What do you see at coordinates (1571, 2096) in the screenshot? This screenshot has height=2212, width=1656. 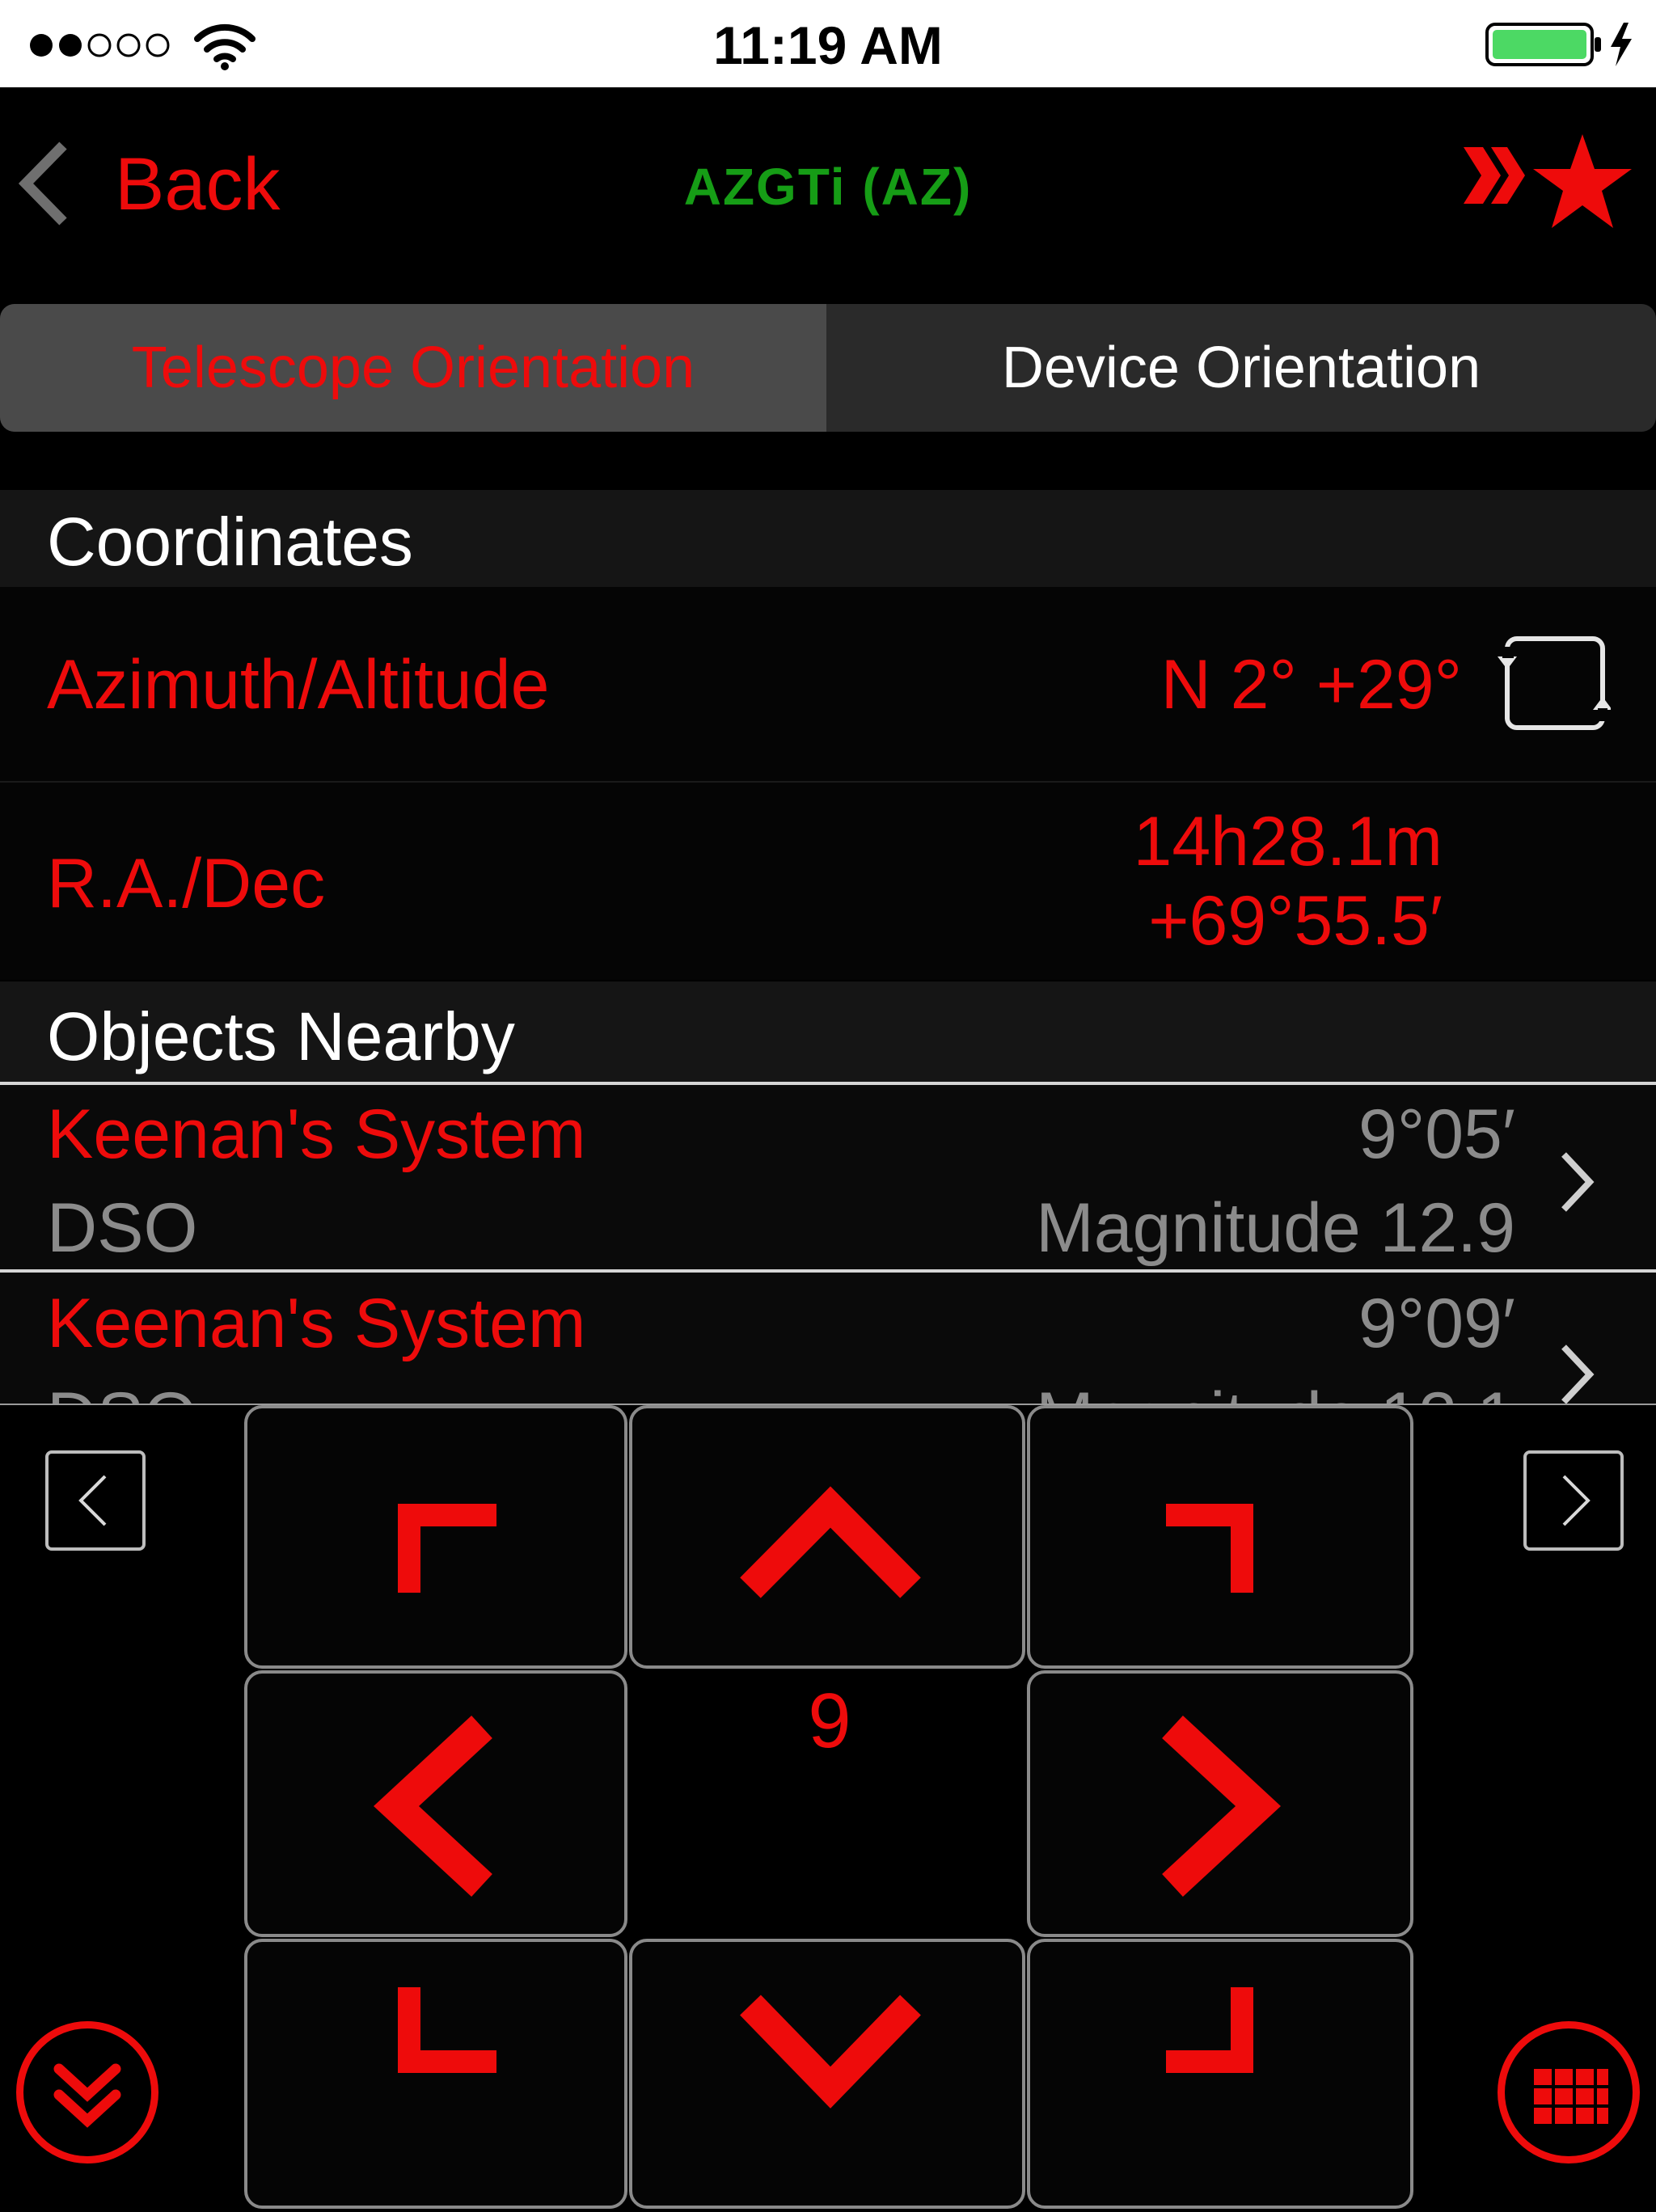 I see `grid-icon` at bounding box center [1571, 2096].